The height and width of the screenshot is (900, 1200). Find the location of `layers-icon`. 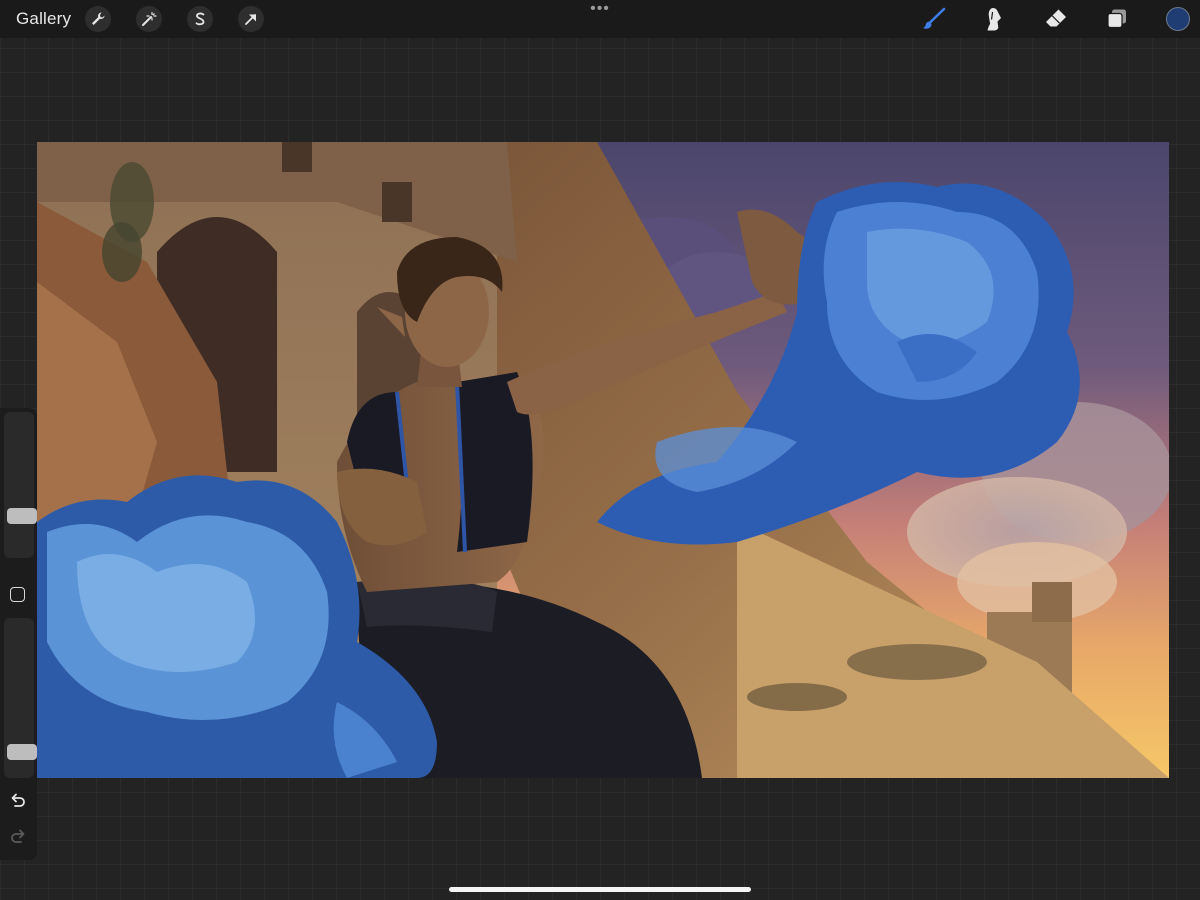

layers-icon is located at coordinates (1117, 19).